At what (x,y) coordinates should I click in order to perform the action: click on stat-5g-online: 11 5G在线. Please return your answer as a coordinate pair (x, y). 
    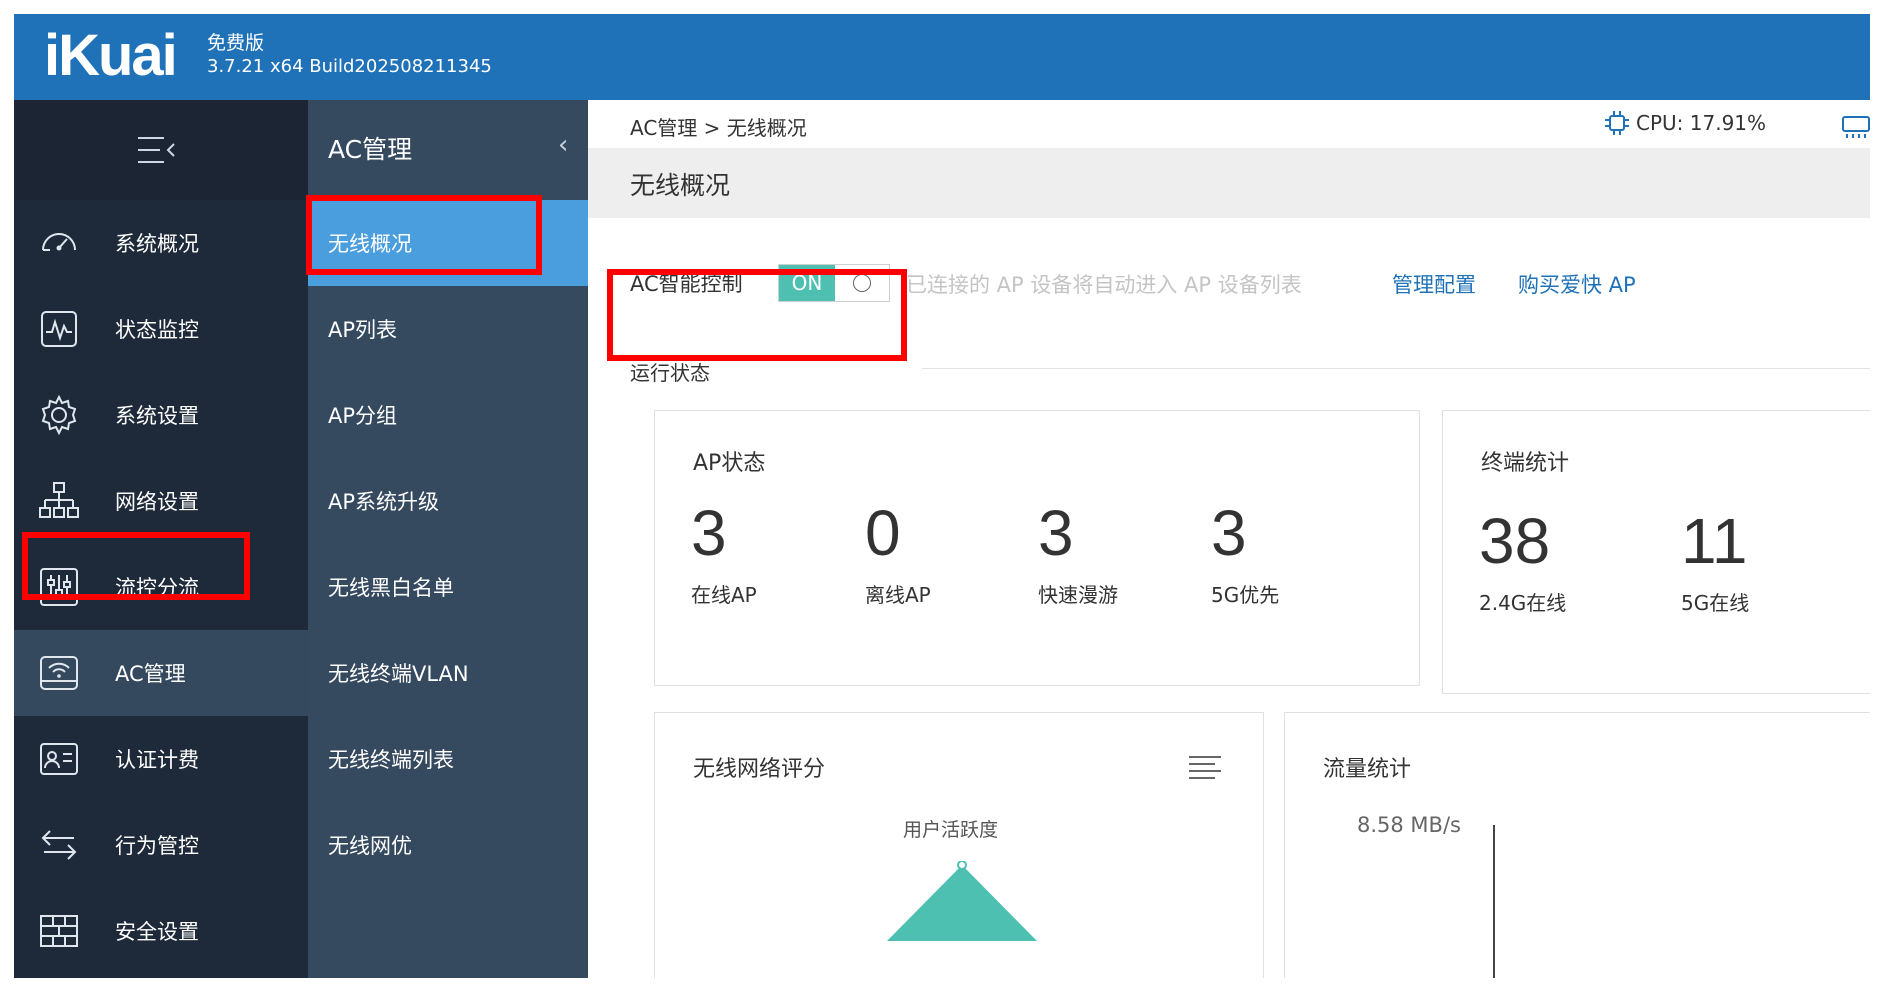
    Looking at the image, I should click on (1715, 562).